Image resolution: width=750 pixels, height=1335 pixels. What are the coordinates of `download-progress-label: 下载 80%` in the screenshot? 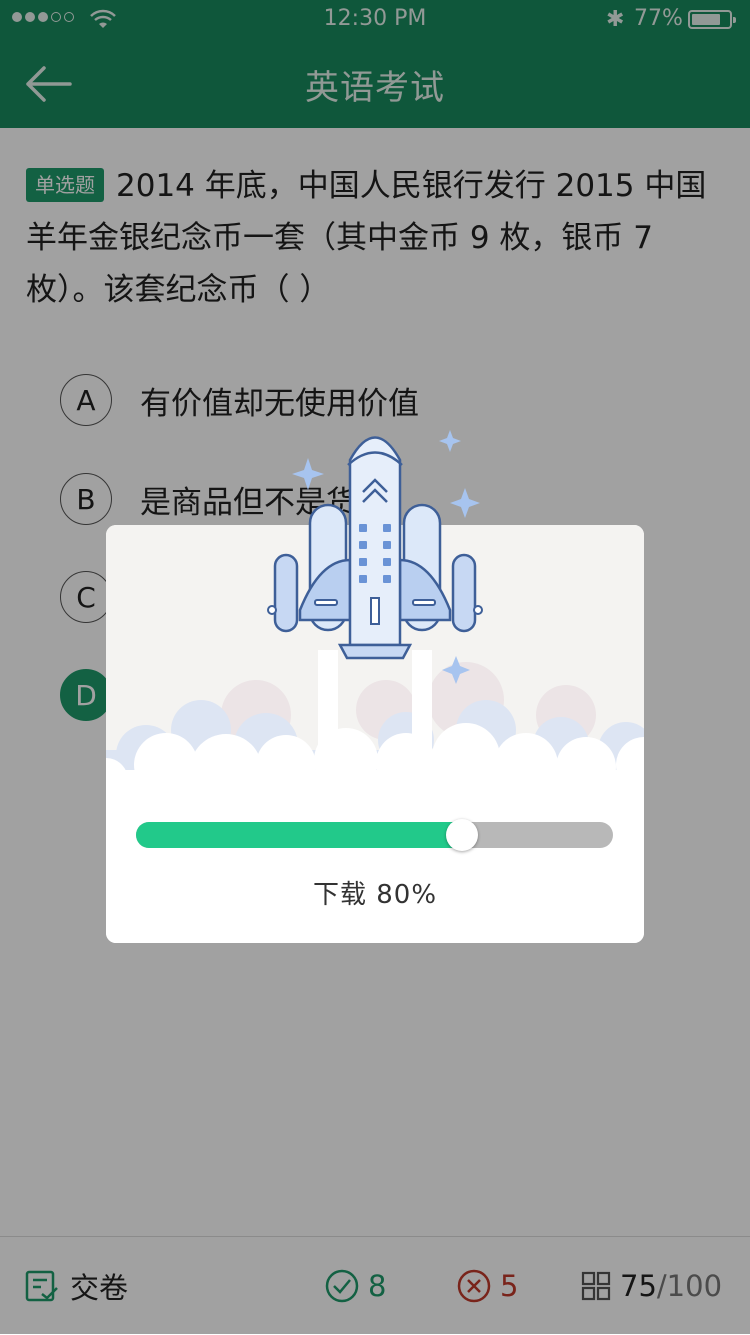 It's located at (375, 895).